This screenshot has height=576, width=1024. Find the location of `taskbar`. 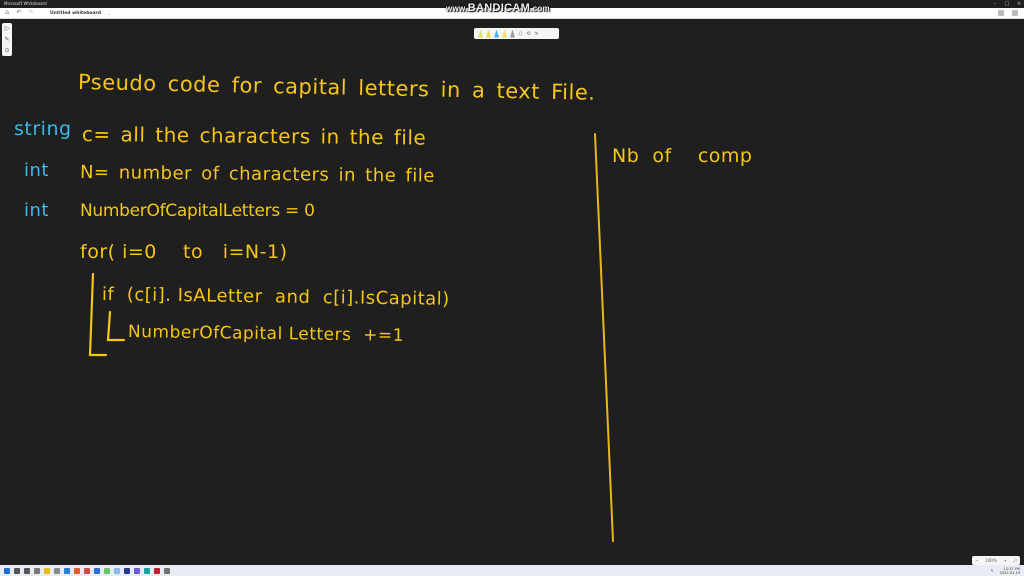

taskbar is located at coordinates (512, 570).